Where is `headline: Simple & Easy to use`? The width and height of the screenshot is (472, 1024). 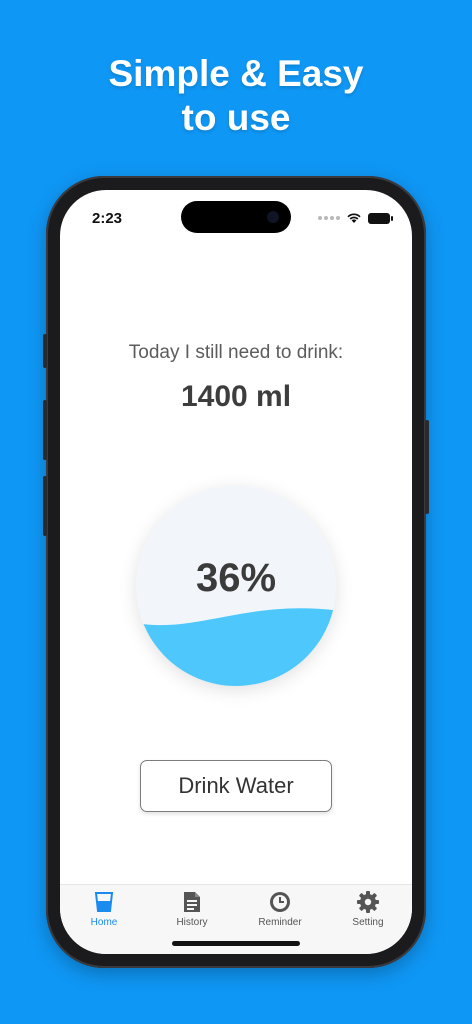 headline: Simple & Easy to use is located at coordinates (236, 96).